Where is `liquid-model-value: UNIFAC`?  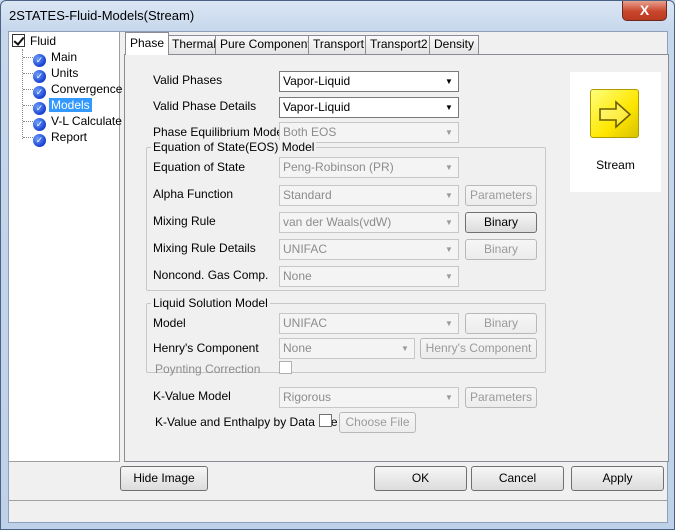 liquid-model-value: UNIFAC is located at coordinates (305, 323).